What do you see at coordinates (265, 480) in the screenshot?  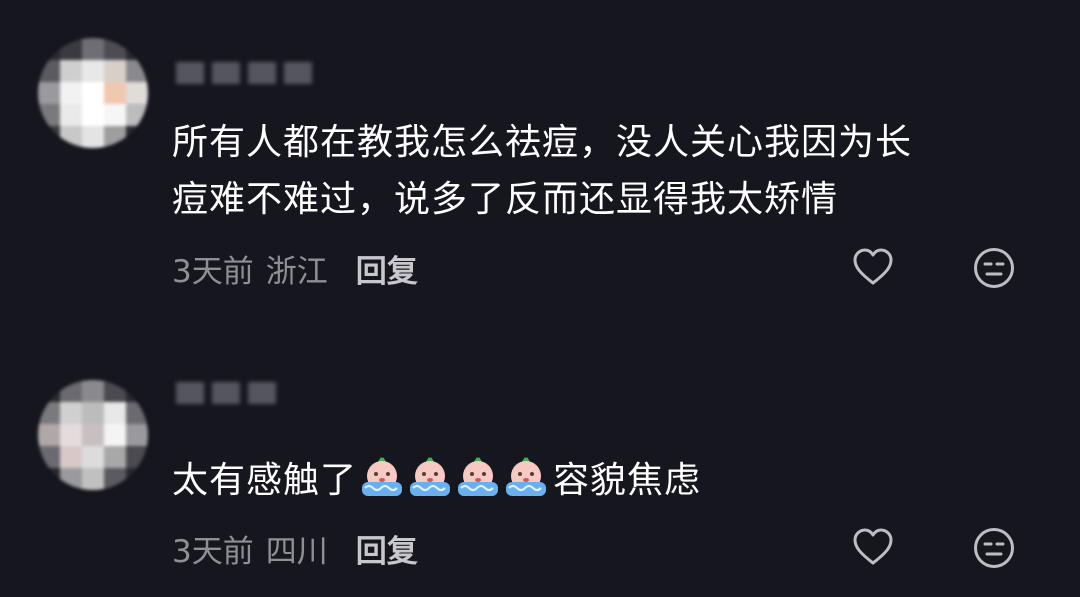 I see `comment-text-segment: 太有感触了` at bounding box center [265, 480].